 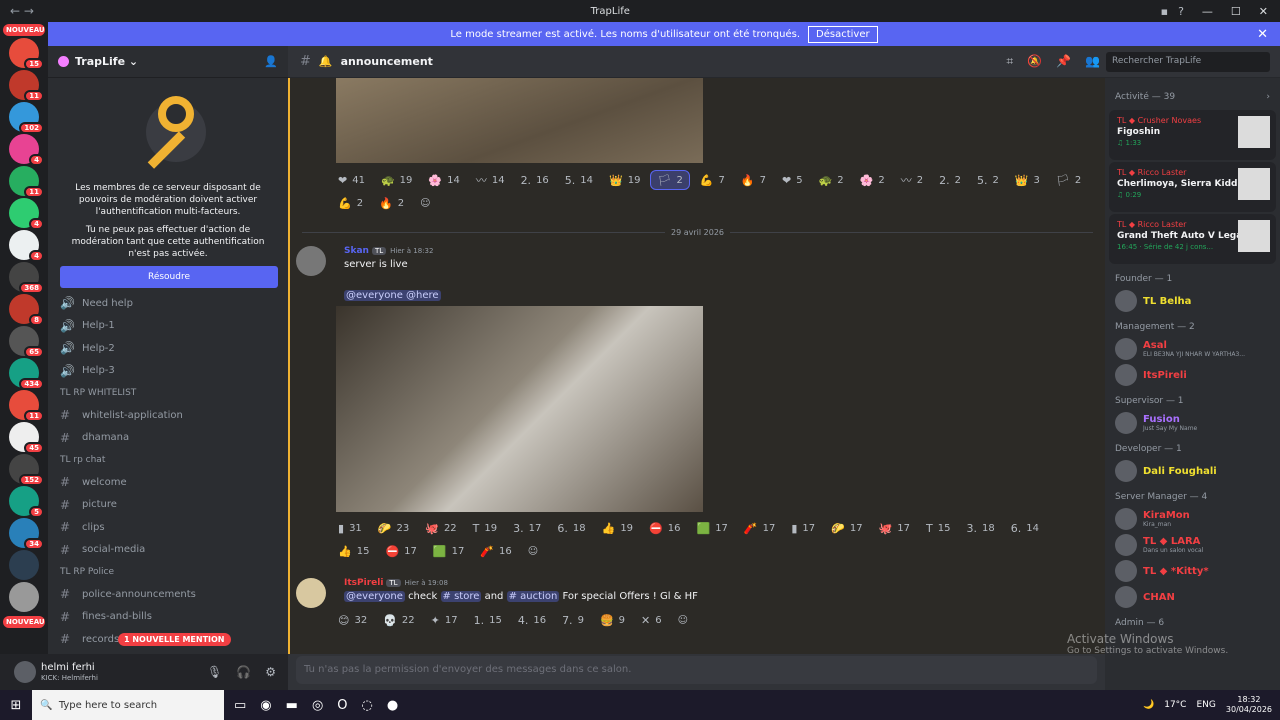 What do you see at coordinates (292, 705) in the screenshot?
I see `app-icon: ▬` at bounding box center [292, 705].